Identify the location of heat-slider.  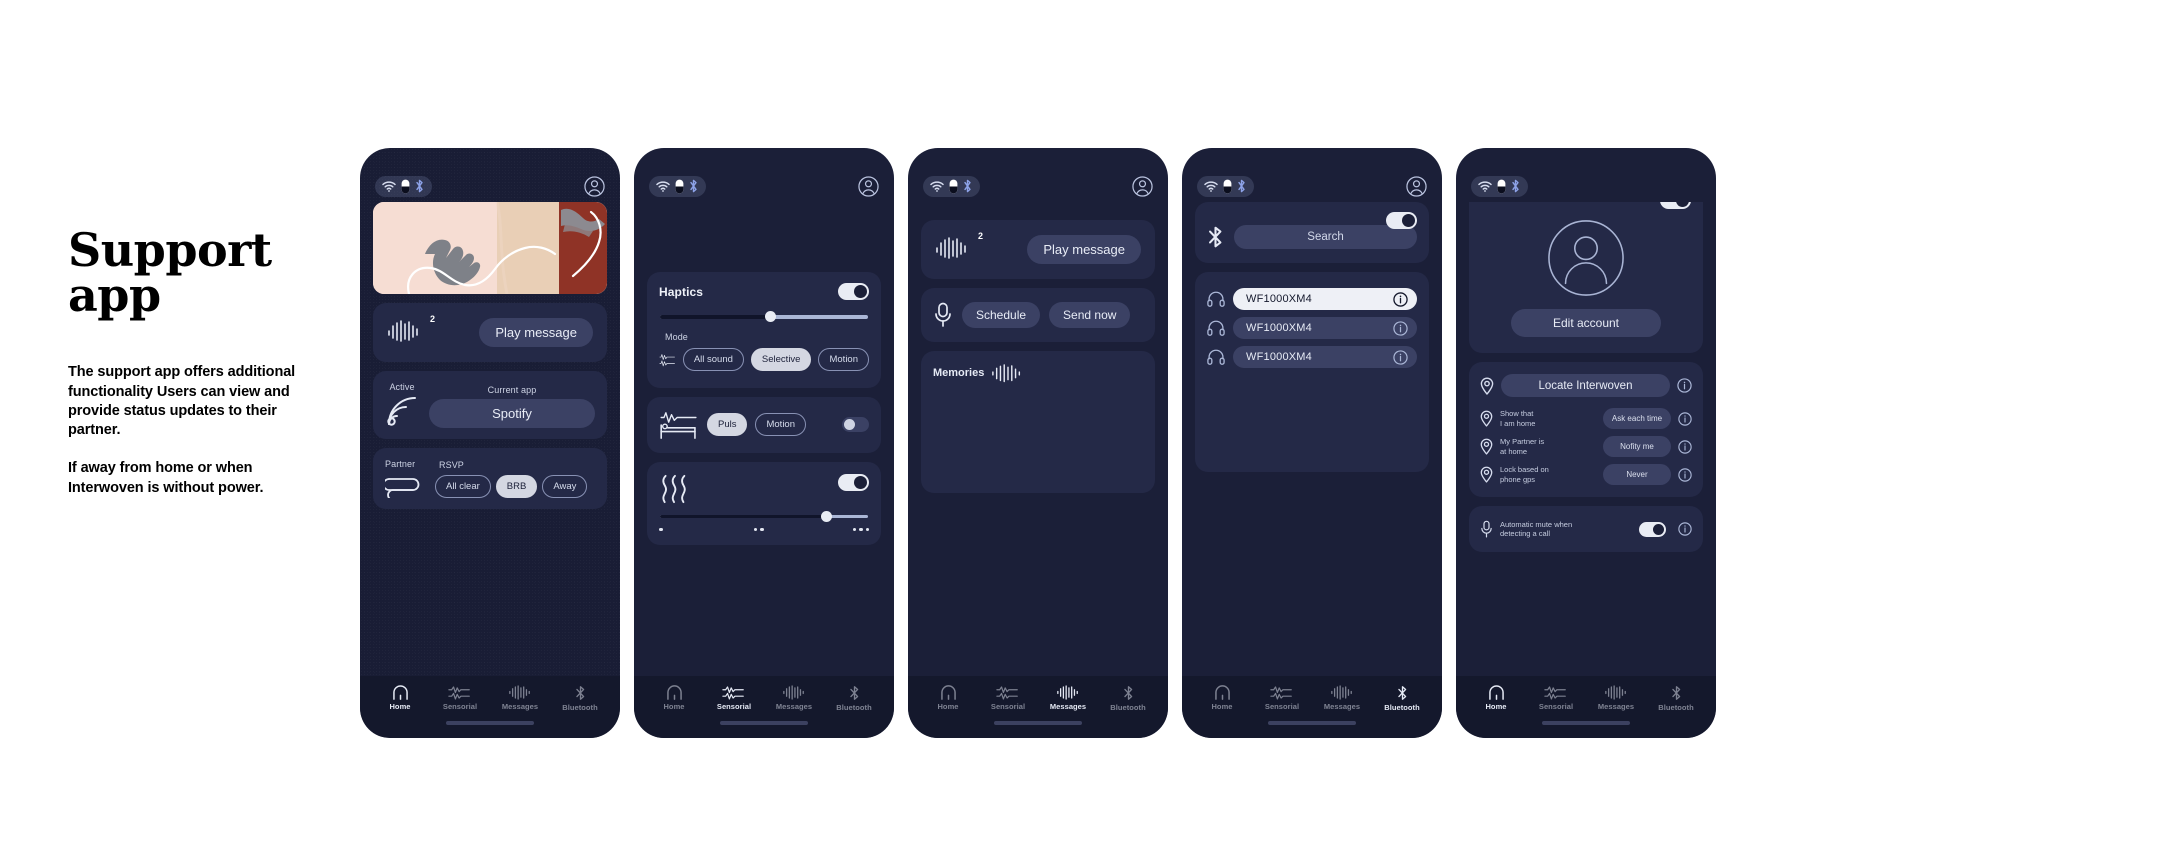
(764, 517).